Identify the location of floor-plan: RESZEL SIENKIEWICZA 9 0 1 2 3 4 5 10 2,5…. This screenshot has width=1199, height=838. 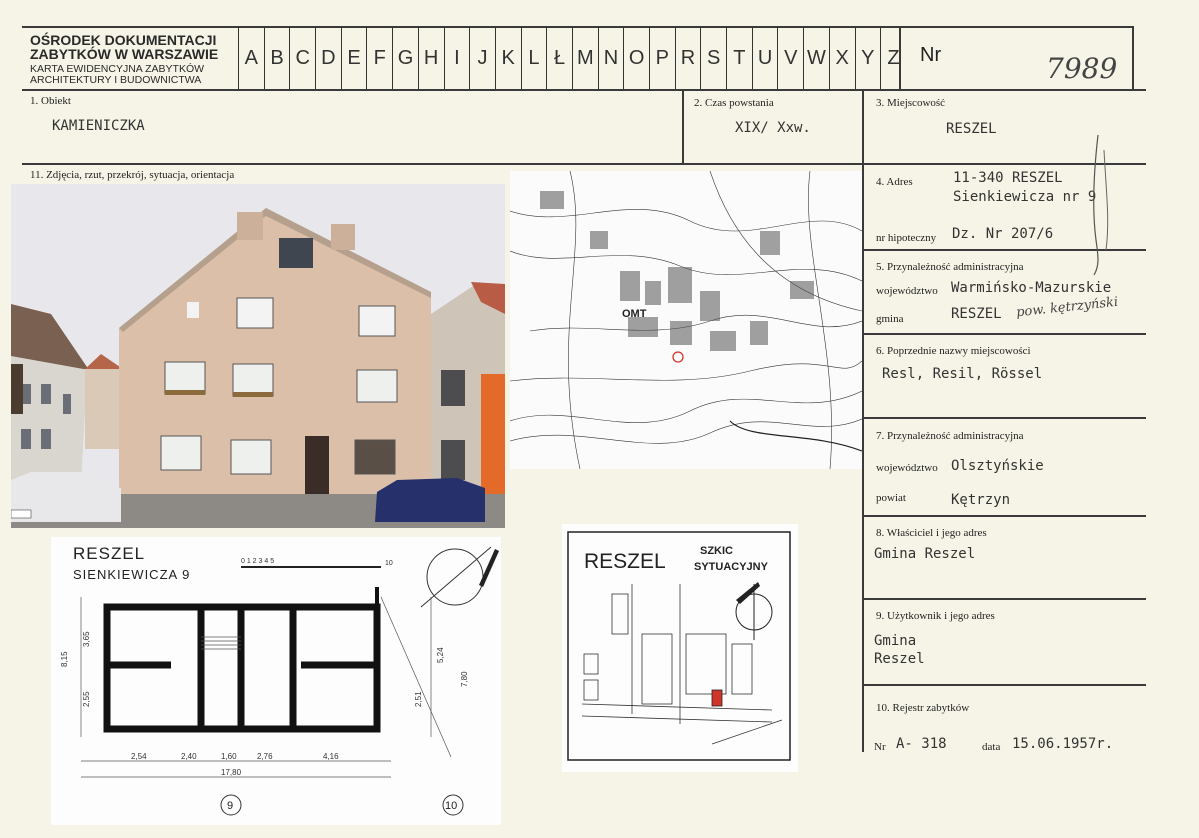
(276, 681).